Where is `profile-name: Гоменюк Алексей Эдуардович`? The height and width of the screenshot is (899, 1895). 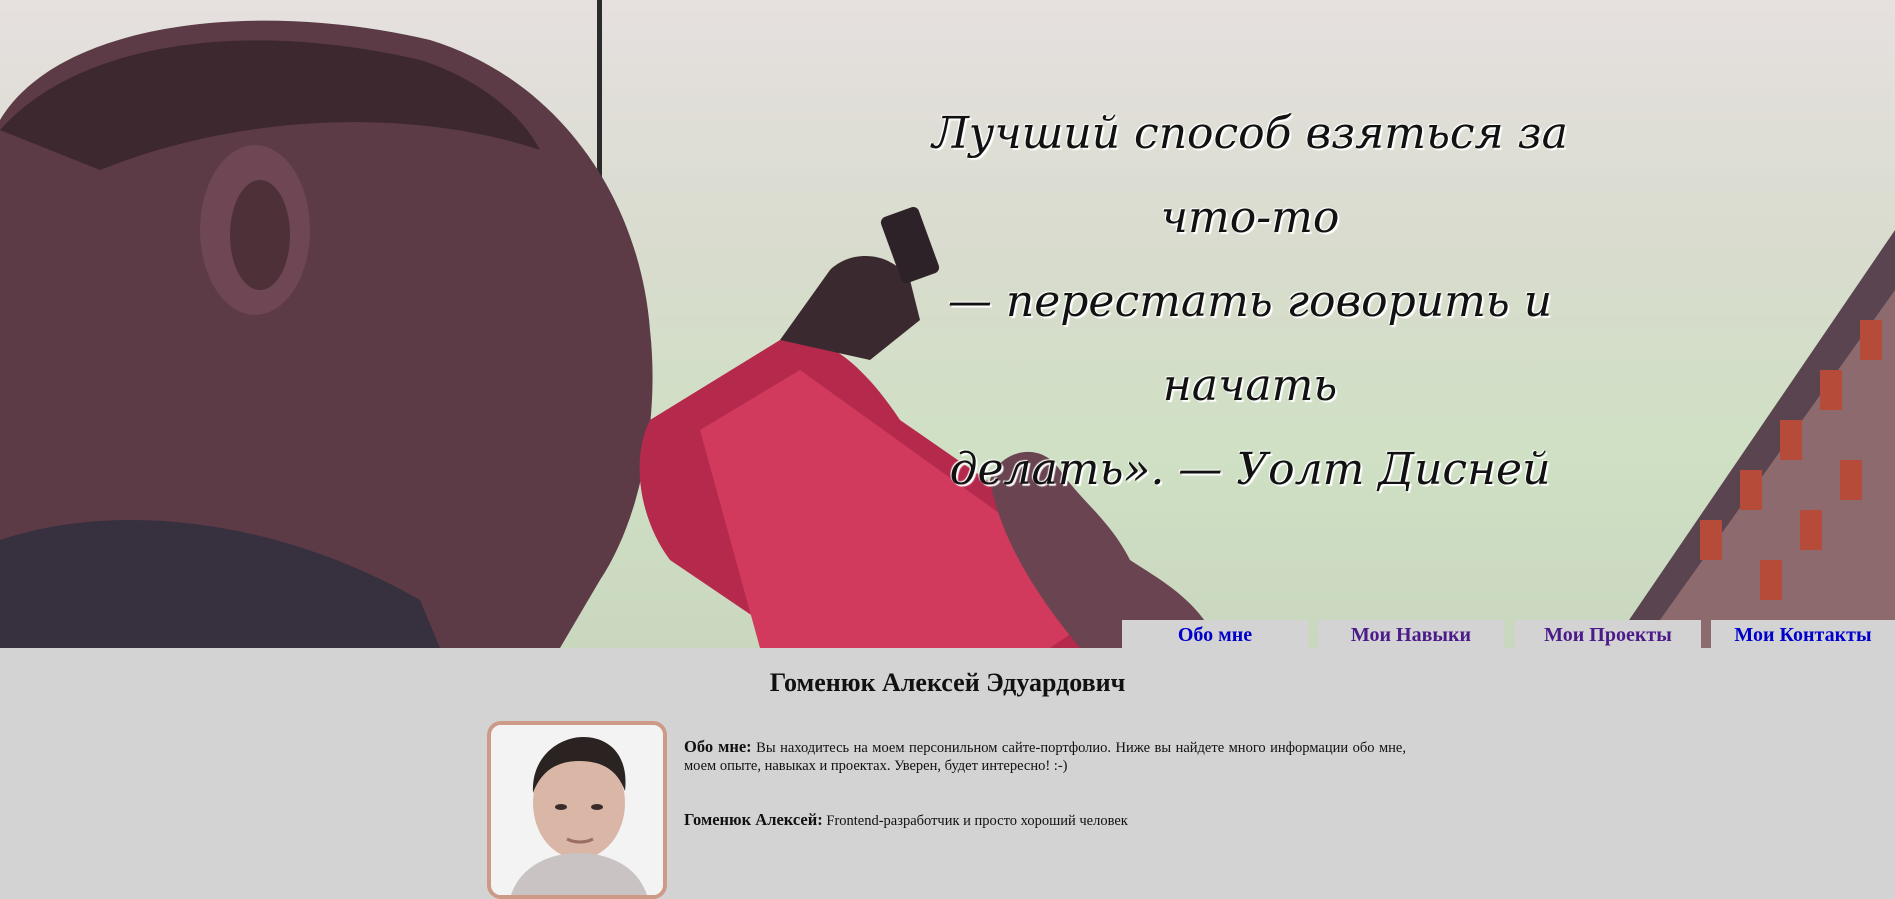 profile-name: Гоменюк Алексей Эдуардович is located at coordinates (947, 682).